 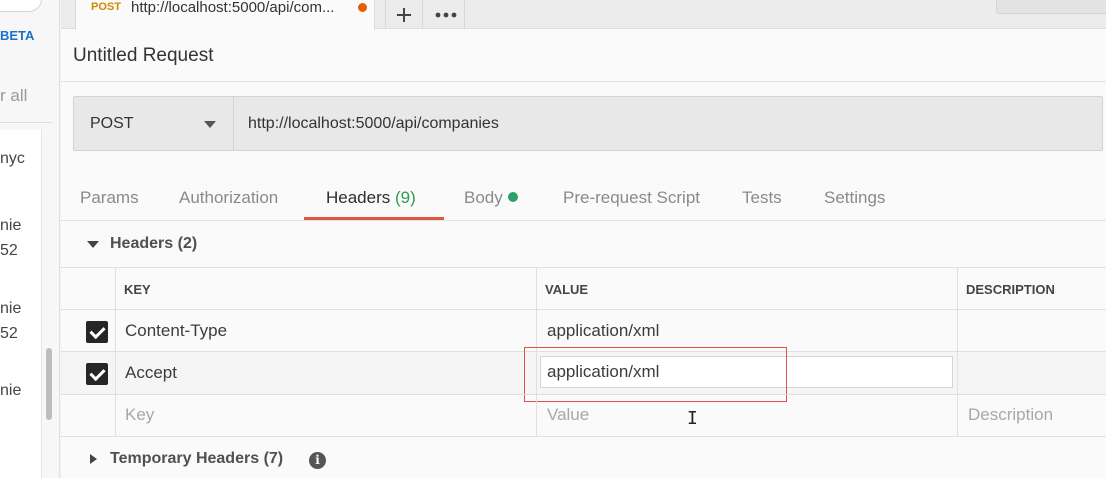 What do you see at coordinates (1051, 7) in the screenshot?
I see `save-button` at bounding box center [1051, 7].